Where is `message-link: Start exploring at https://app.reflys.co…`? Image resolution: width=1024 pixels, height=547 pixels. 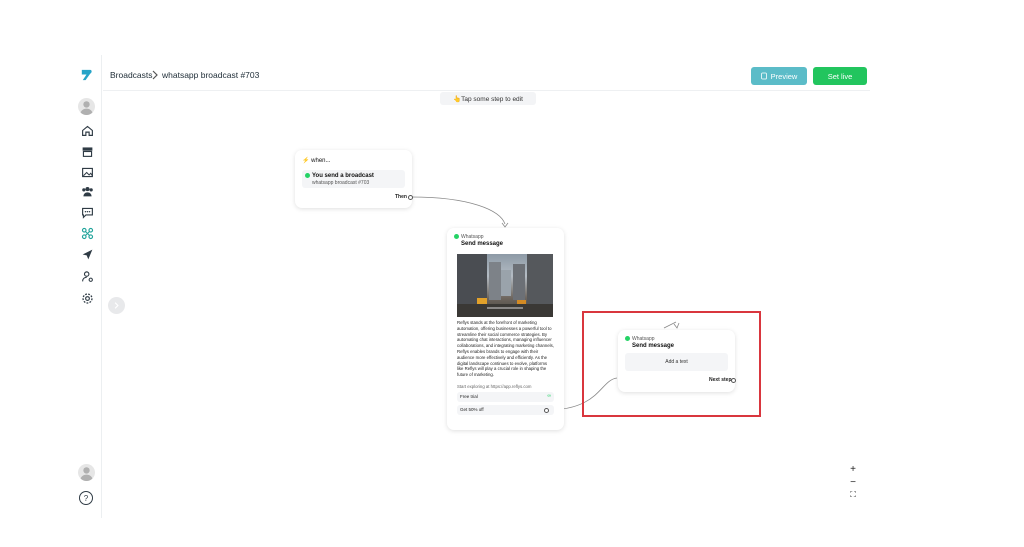
message-link: Start exploring at https://app.reflys.co… is located at coordinates (505, 387).